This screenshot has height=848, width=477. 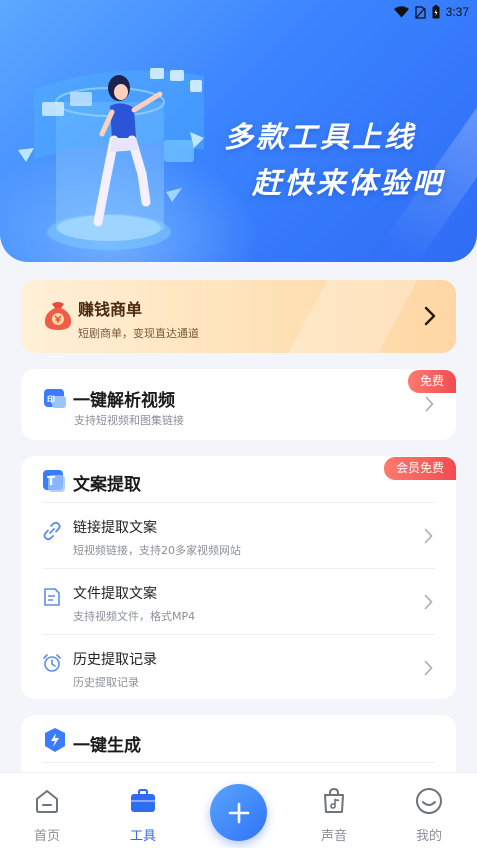 I want to click on earn-subtitle: 短剧商单，变现直达通道, so click(x=138, y=333).